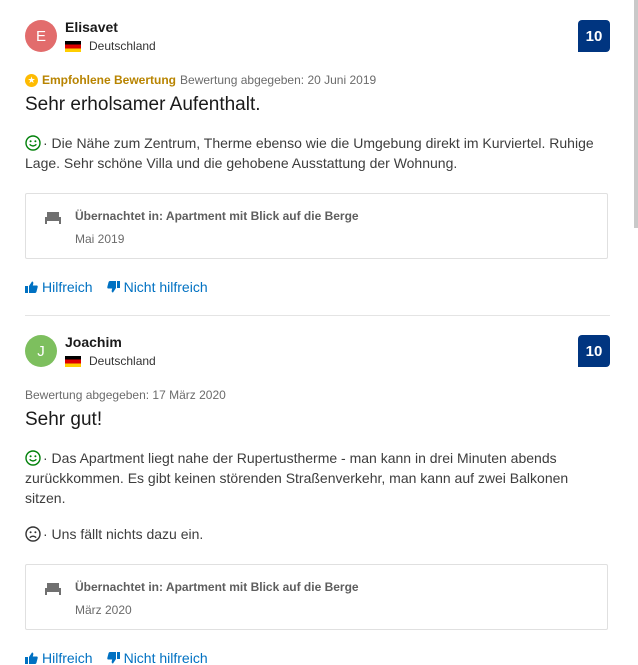  What do you see at coordinates (317, 352) in the screenshot?
I see `review-header: J Joachim Deutschland 10` at bounding box center [317, 352].